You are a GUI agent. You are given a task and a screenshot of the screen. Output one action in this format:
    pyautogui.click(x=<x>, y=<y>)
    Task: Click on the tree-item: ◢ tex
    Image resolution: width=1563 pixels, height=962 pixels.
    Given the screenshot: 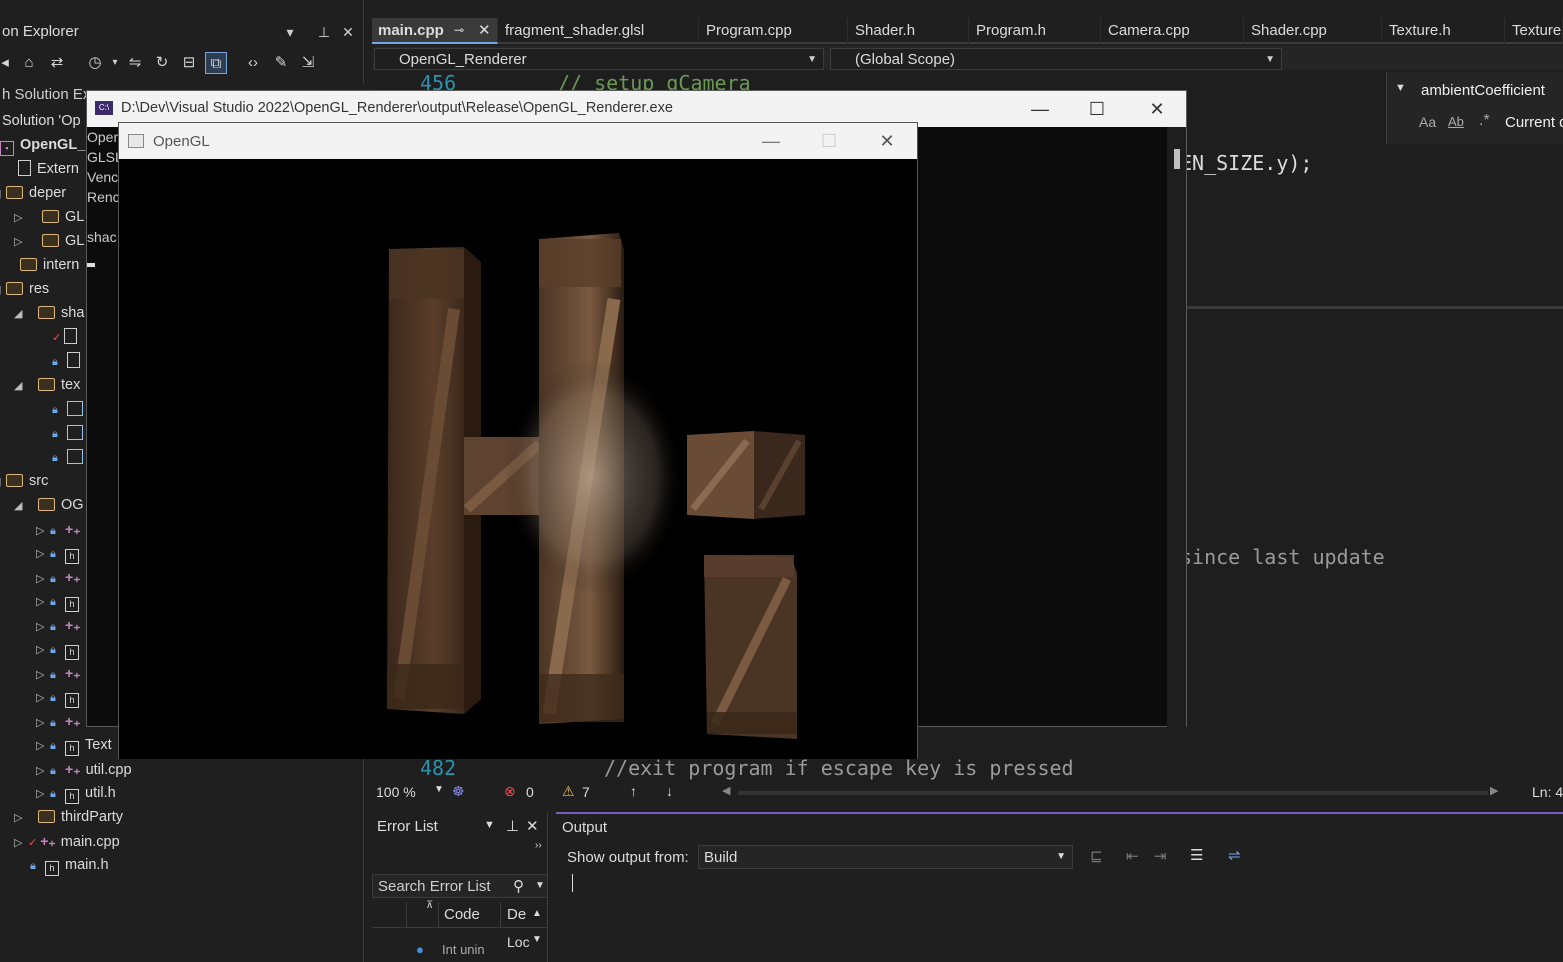 What is the action you would take?
    pyautogui.click(x=47, y=385)
    